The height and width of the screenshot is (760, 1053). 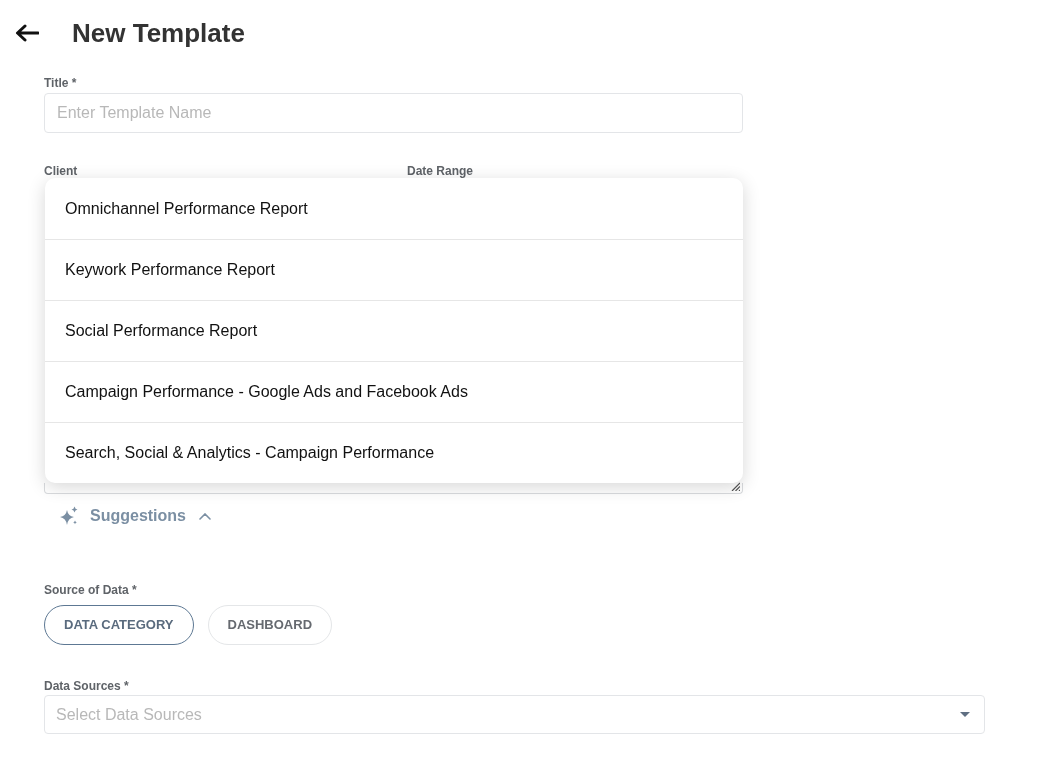 I want to click on title-input: Enter Template Name, so click(x=393, y=113).